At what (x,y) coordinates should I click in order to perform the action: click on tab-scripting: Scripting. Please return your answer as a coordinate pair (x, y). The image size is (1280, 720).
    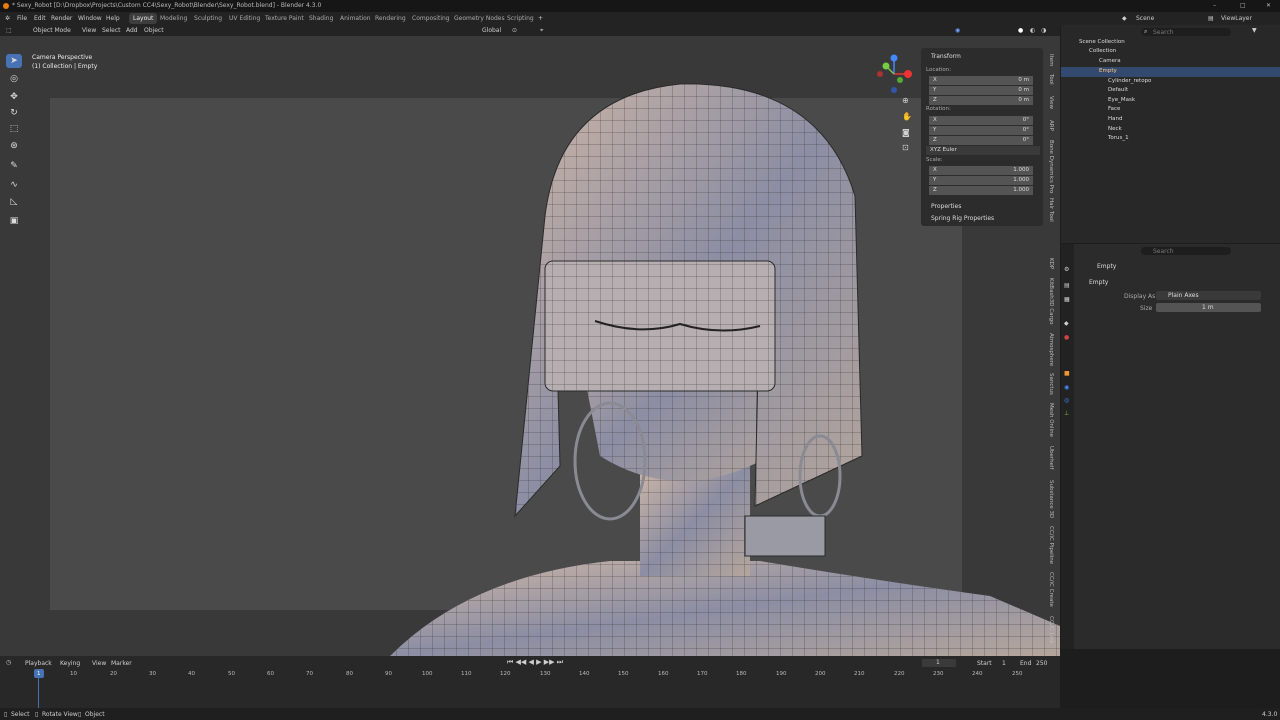
    Looking at the image, I should click on (520, 18).